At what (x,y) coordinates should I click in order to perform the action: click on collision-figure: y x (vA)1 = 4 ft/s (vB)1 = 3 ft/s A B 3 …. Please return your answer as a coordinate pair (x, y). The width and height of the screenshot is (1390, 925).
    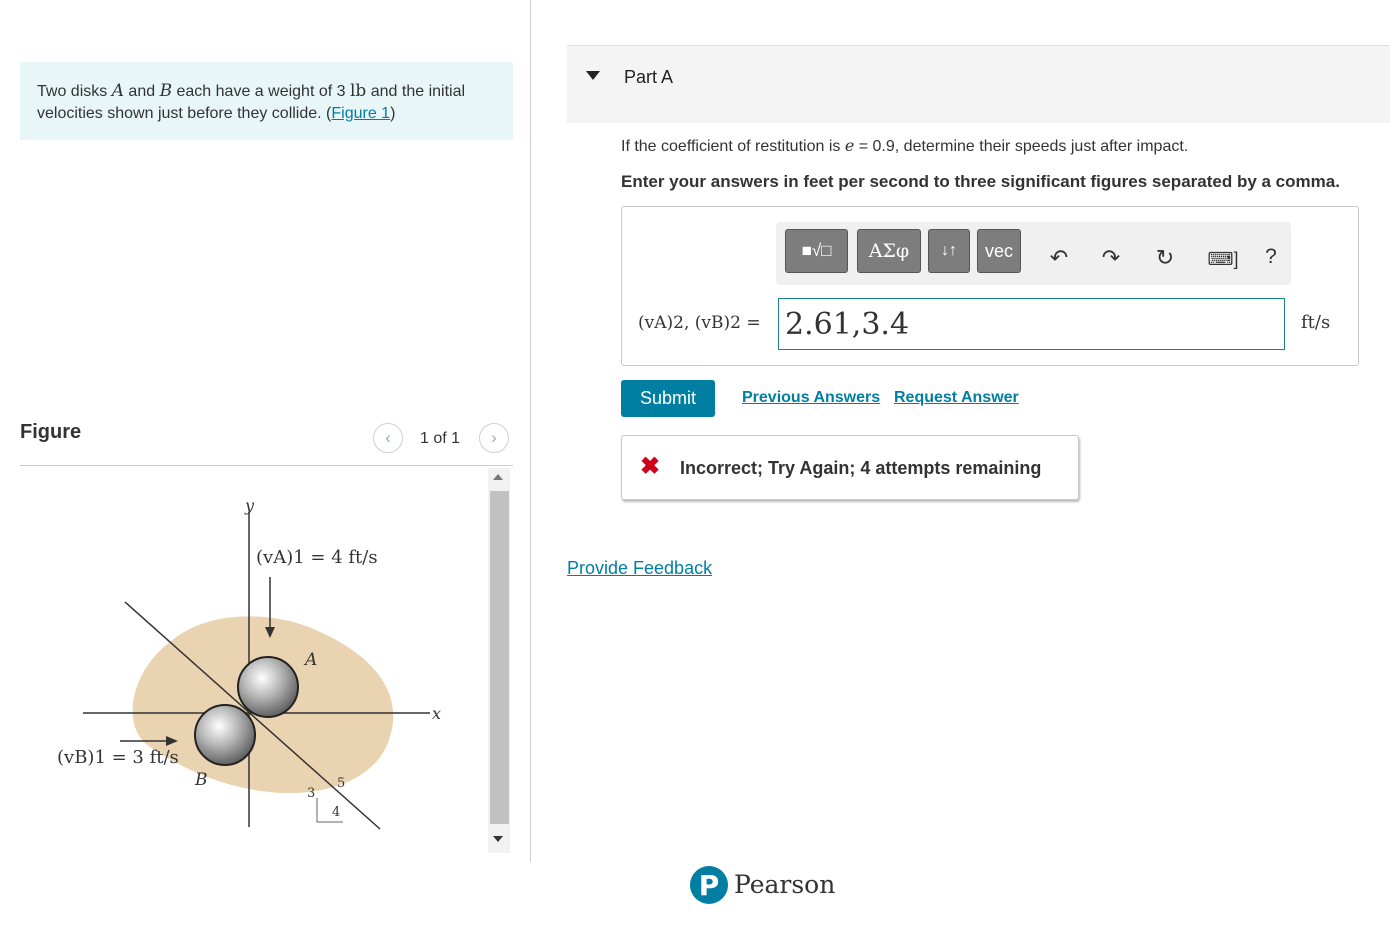
    Looking at the image, I should click on (249, 663).